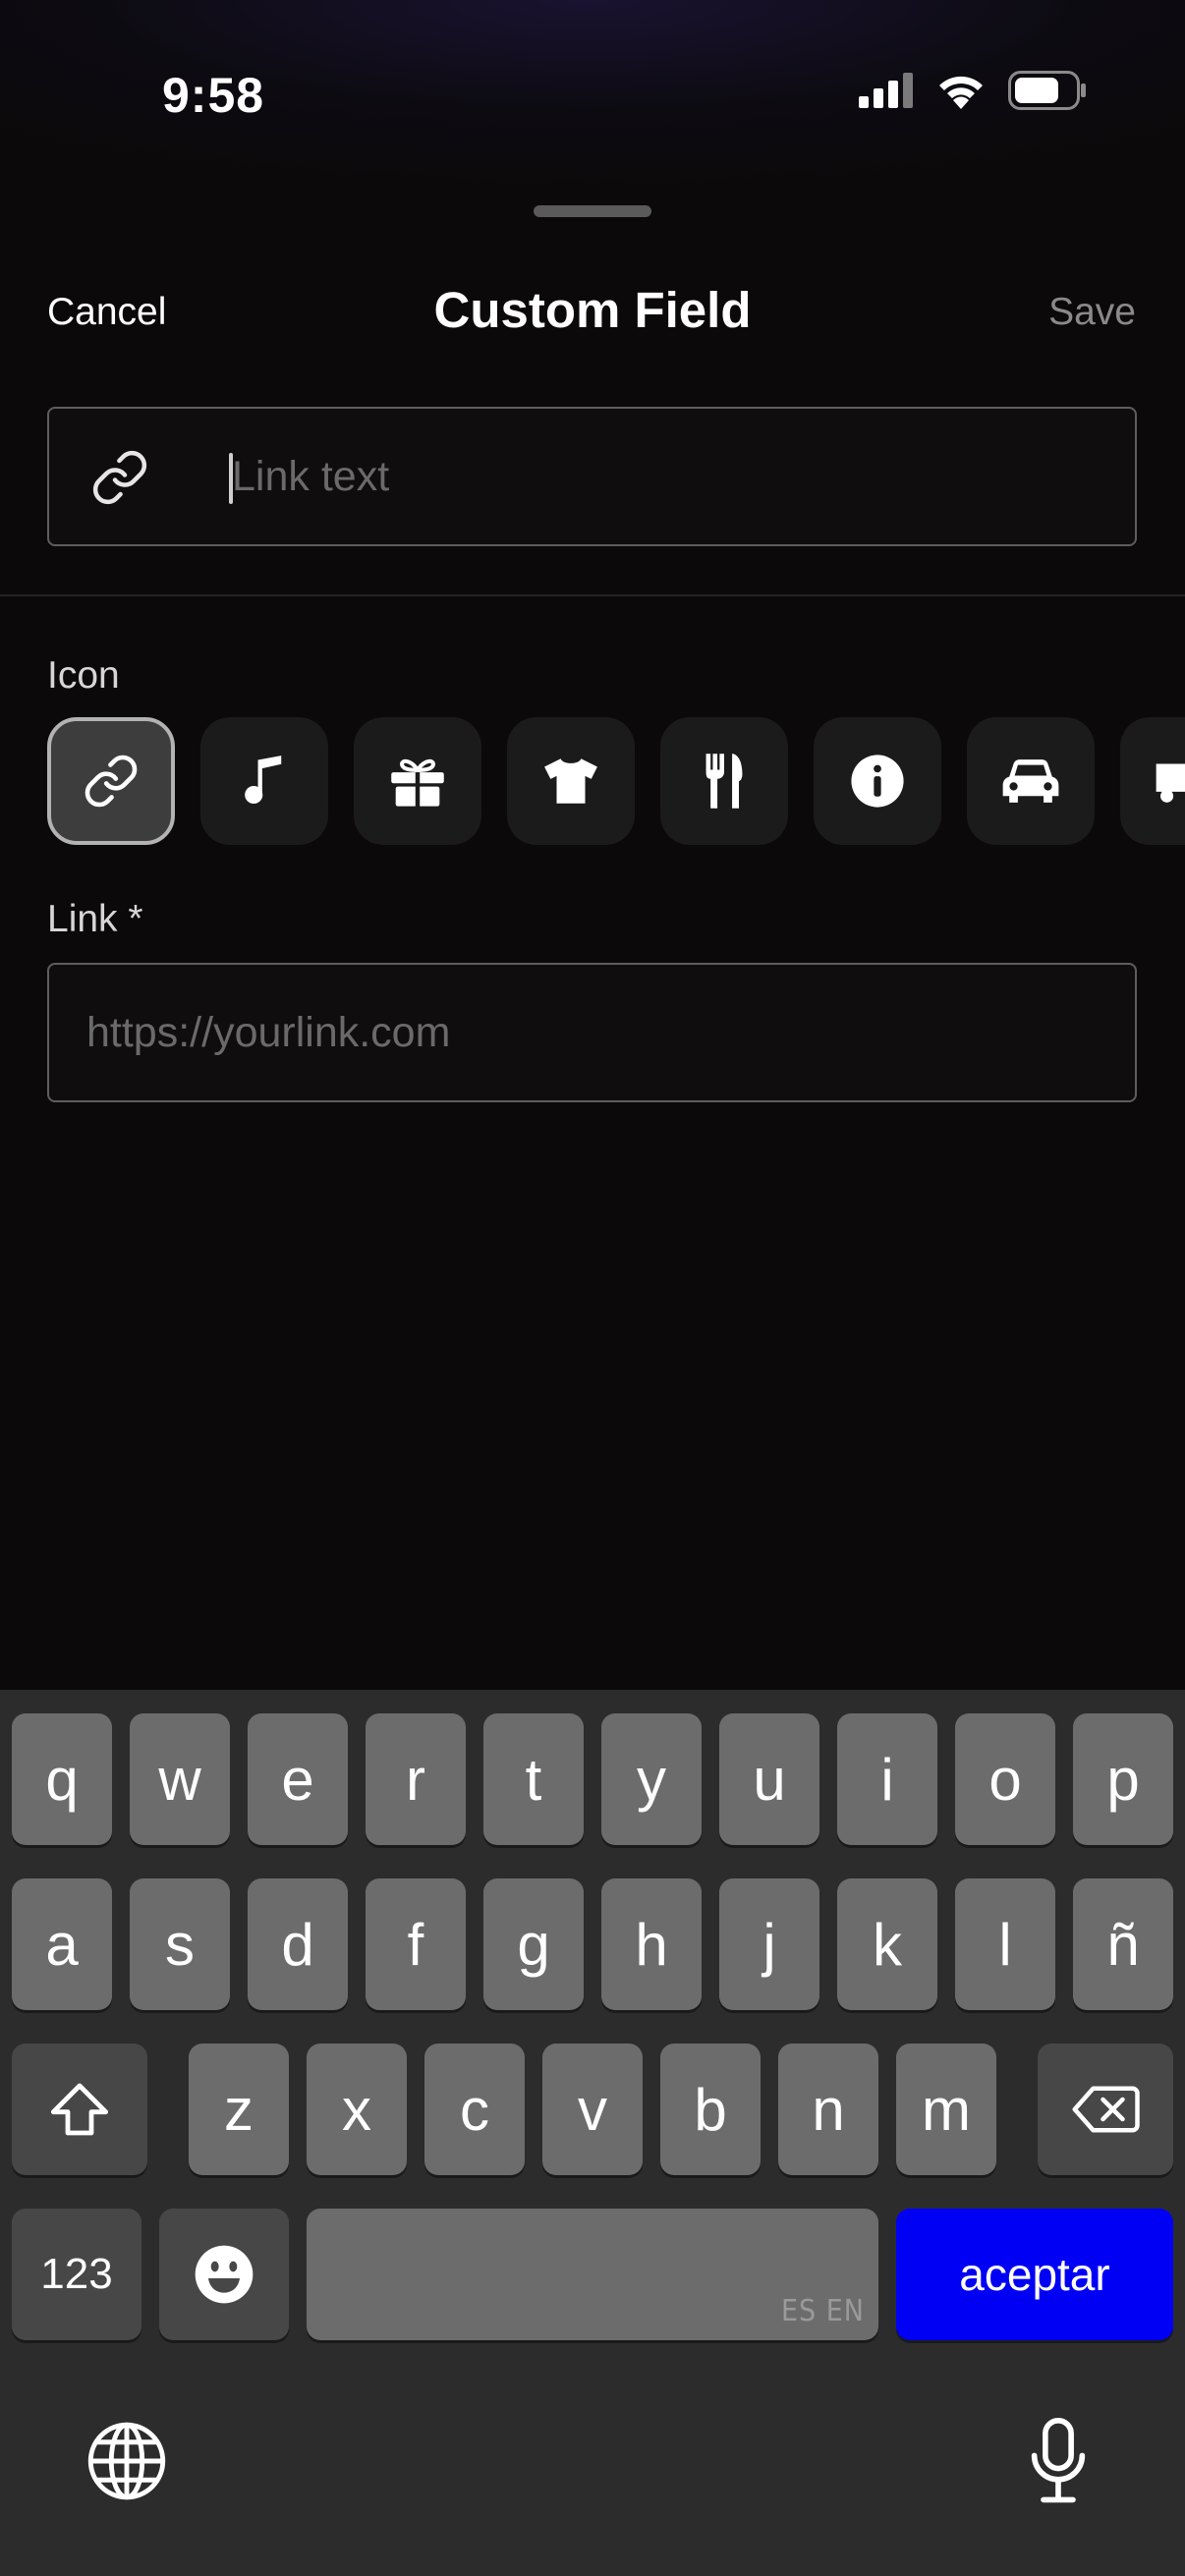 The image size is (1185, 2576). I want to click on car-icon, so click(1030, 781).